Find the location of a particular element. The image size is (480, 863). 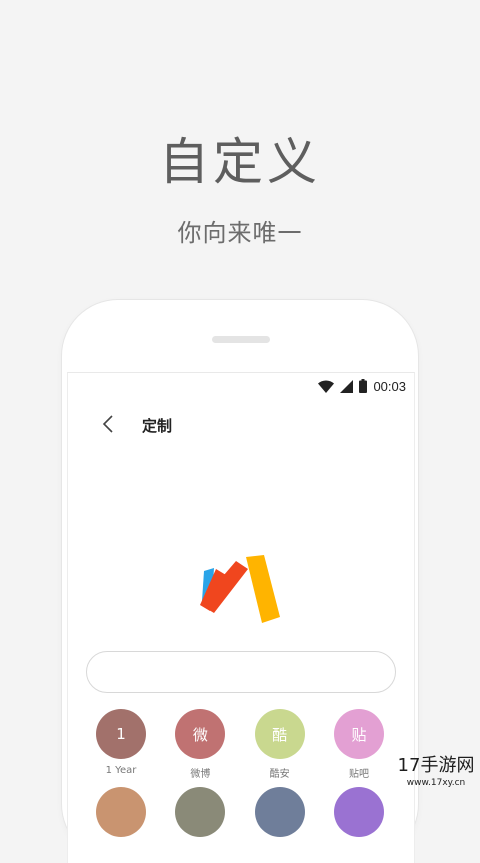

shortcut-tieba: 贴 贴吧 is located at coordinates (359, 744).